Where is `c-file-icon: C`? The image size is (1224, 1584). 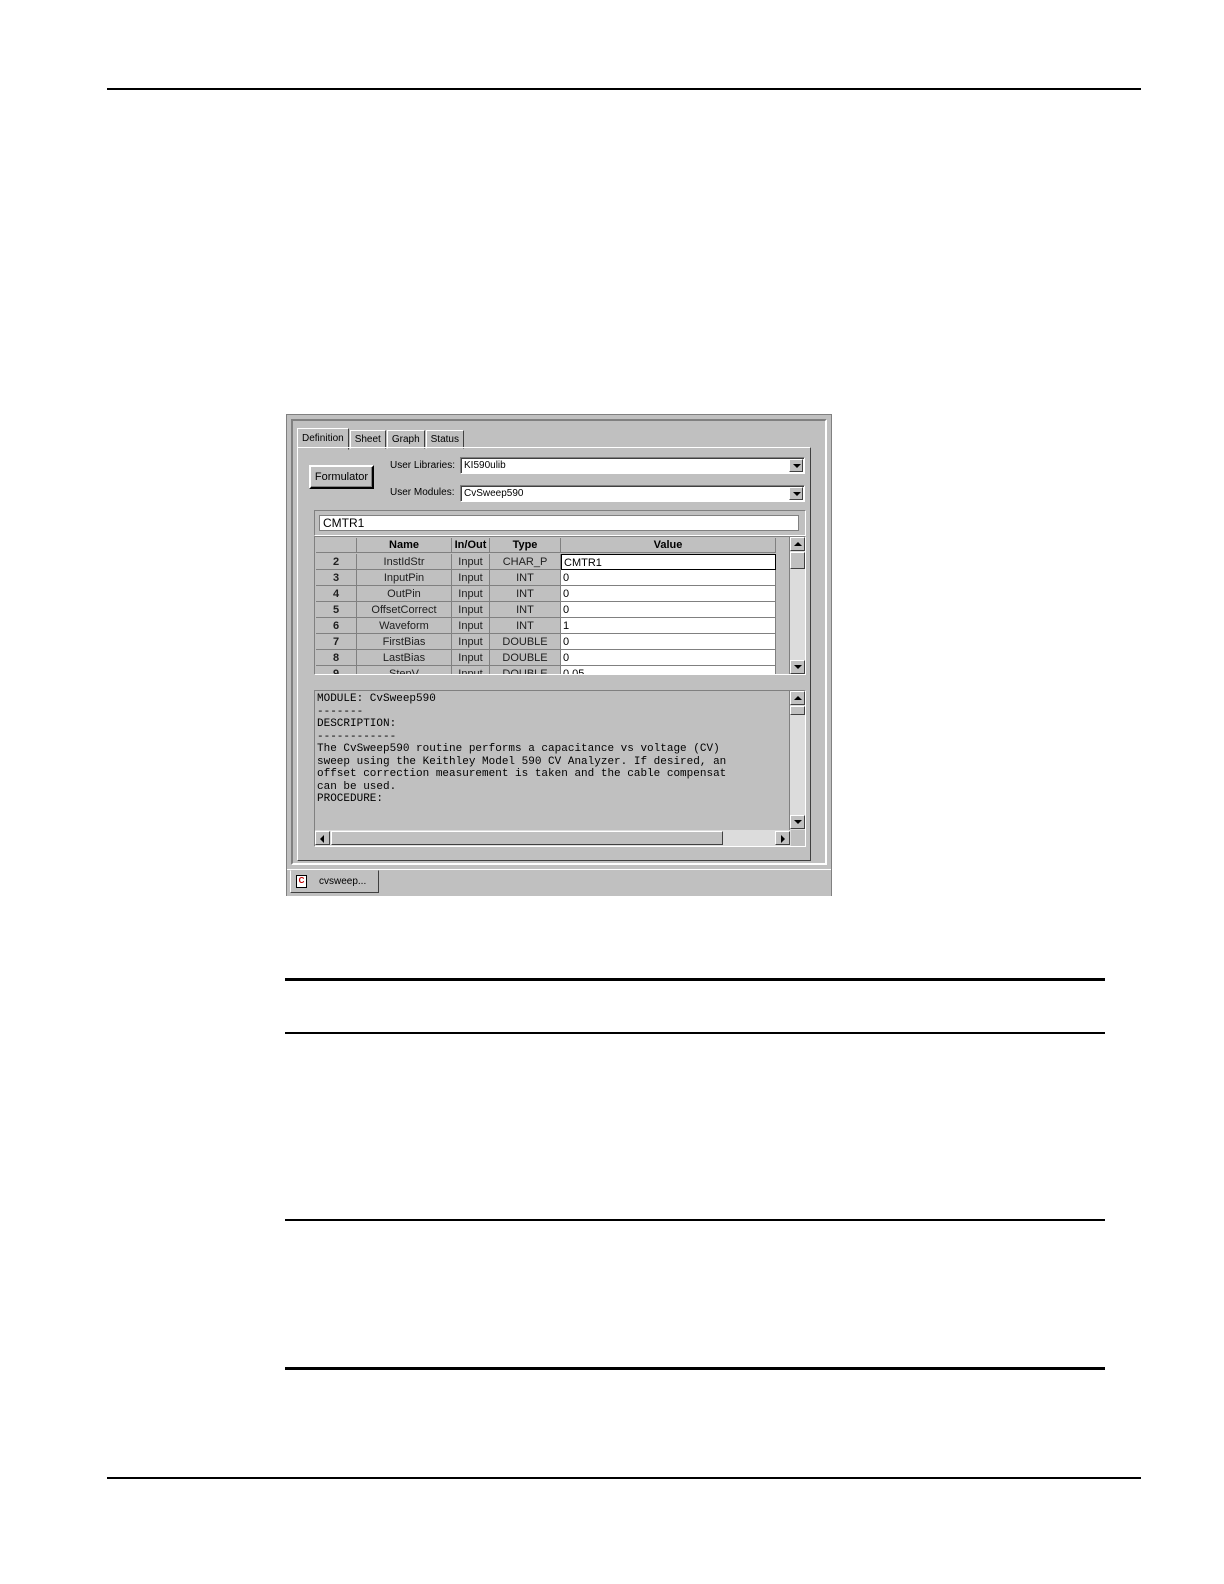 c-file-icon: C is located at coordinates (301, 881).